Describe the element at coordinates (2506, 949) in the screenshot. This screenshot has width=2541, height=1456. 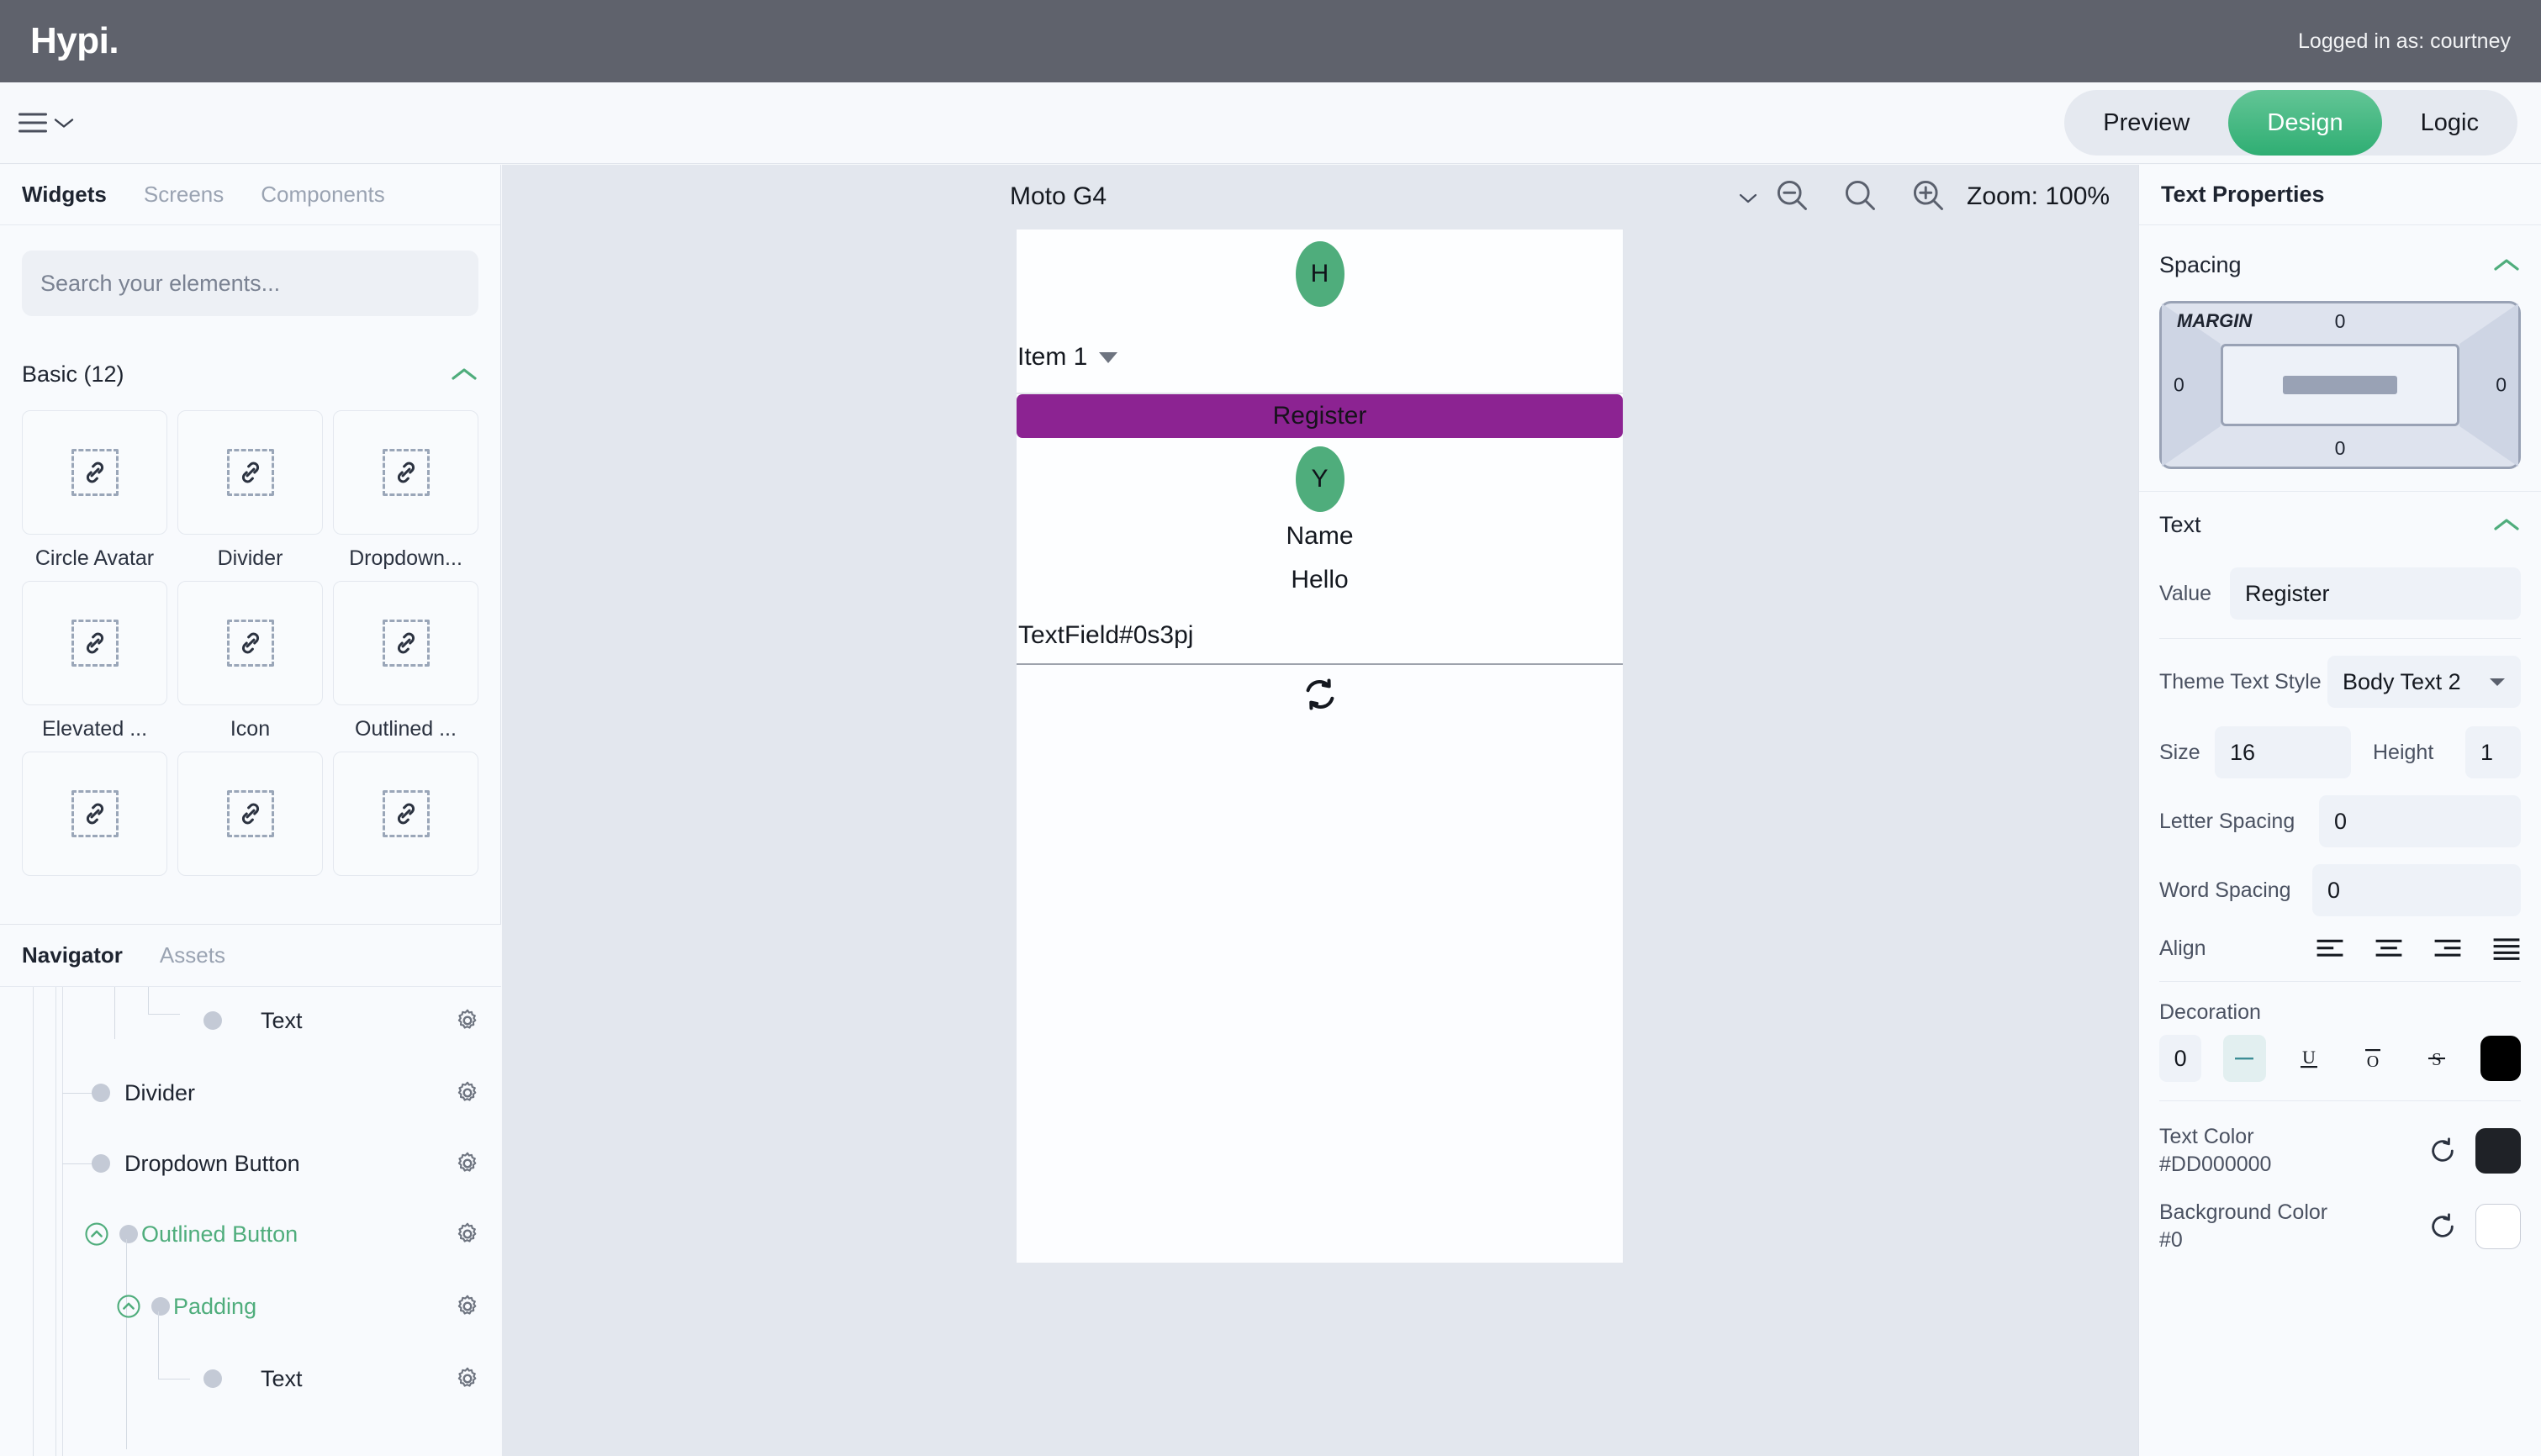
I see `align-justify-icon` at that location.